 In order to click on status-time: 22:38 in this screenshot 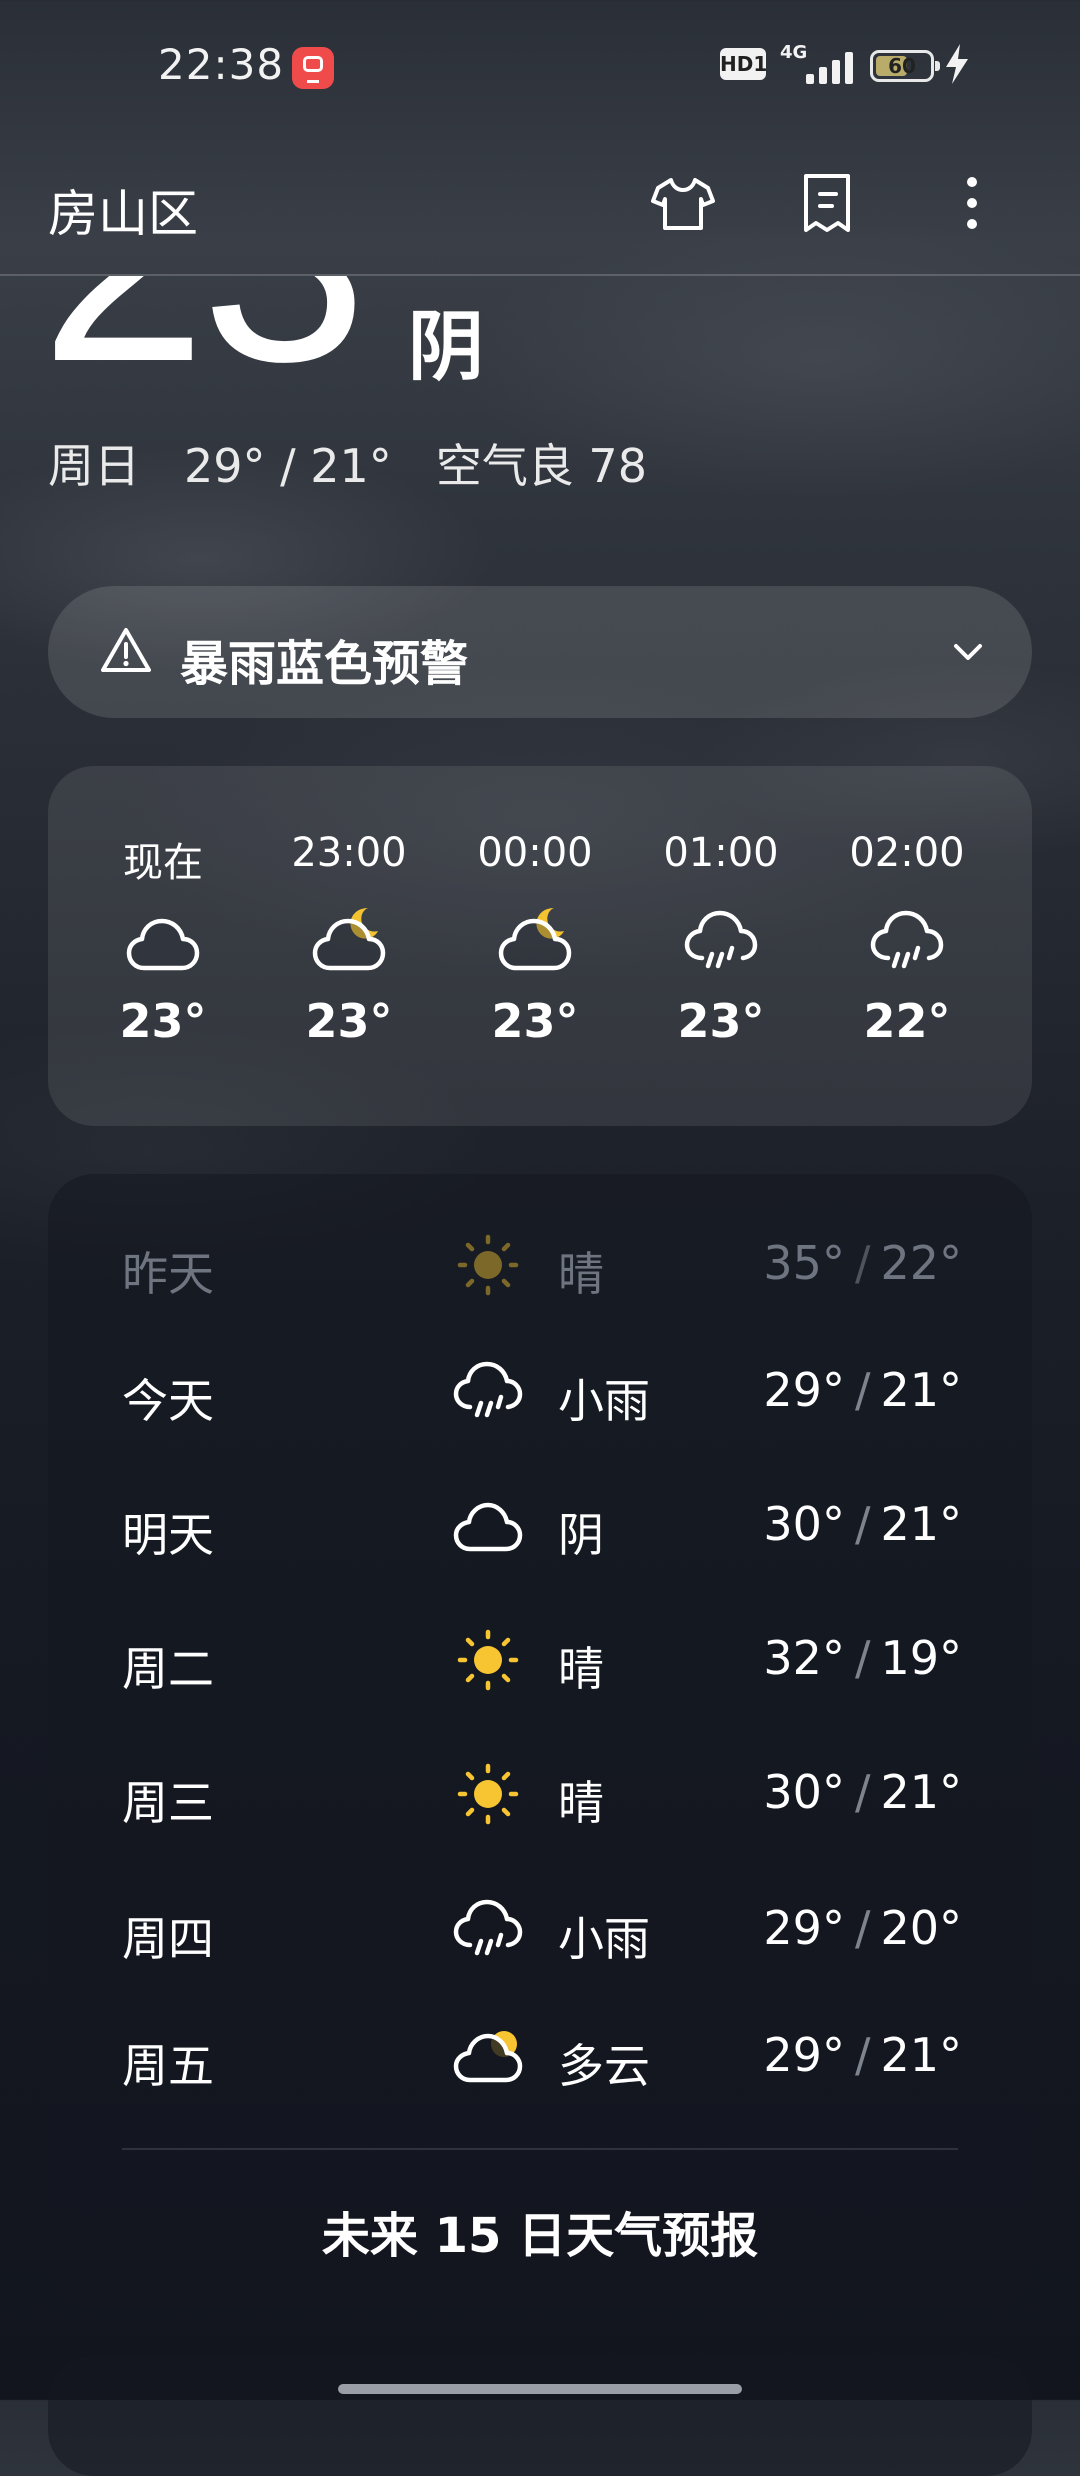, I will do `click(221, 64)`.